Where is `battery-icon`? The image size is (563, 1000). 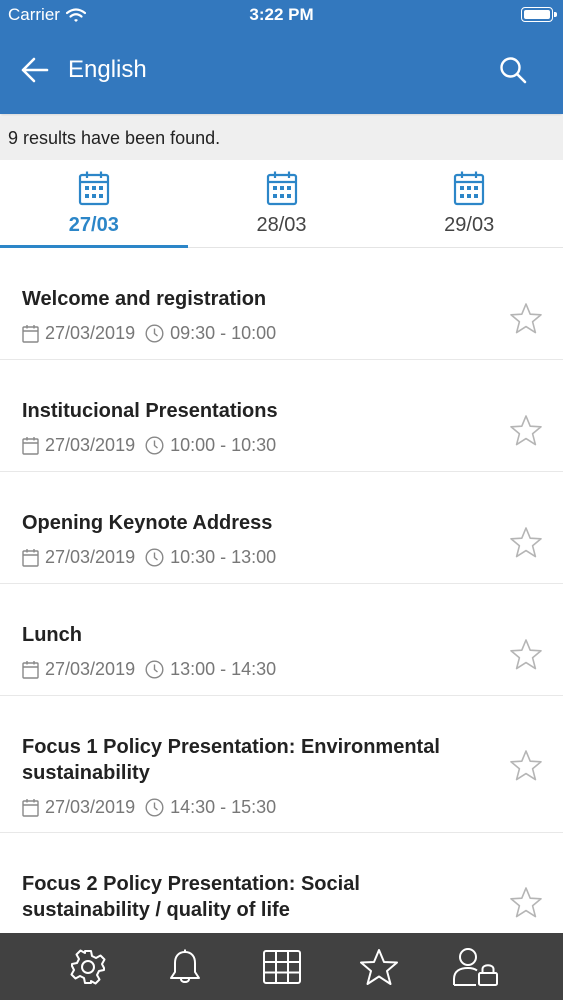
battery-icon is located at coordinates (539, 14).